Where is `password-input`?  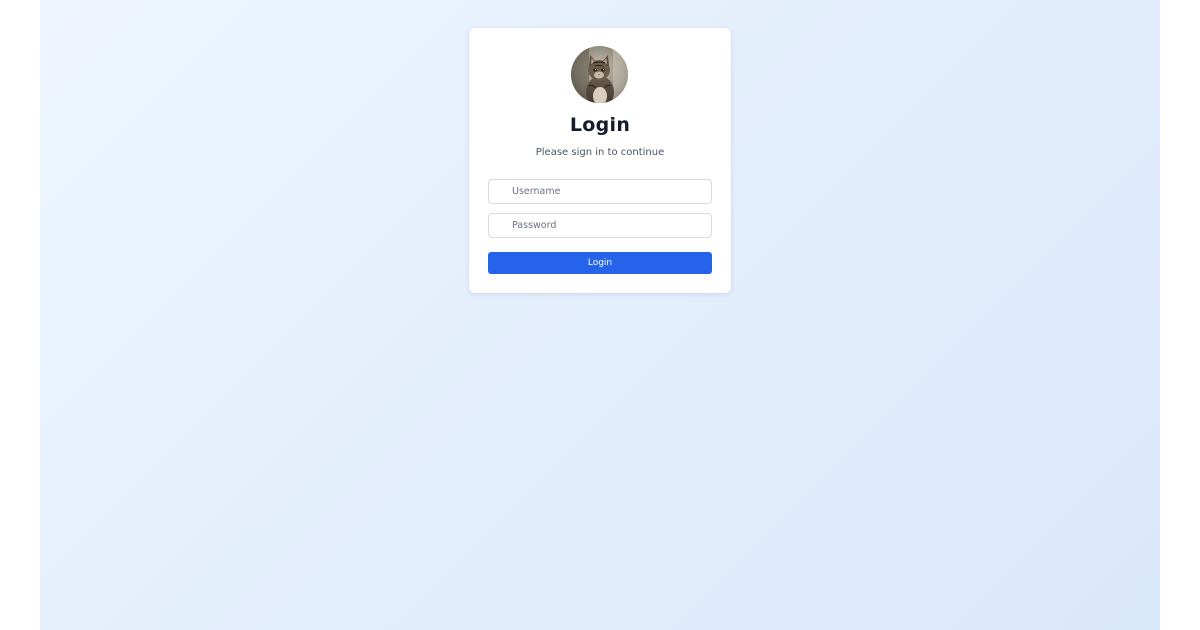 password-input is located at coordinates (600, 225).